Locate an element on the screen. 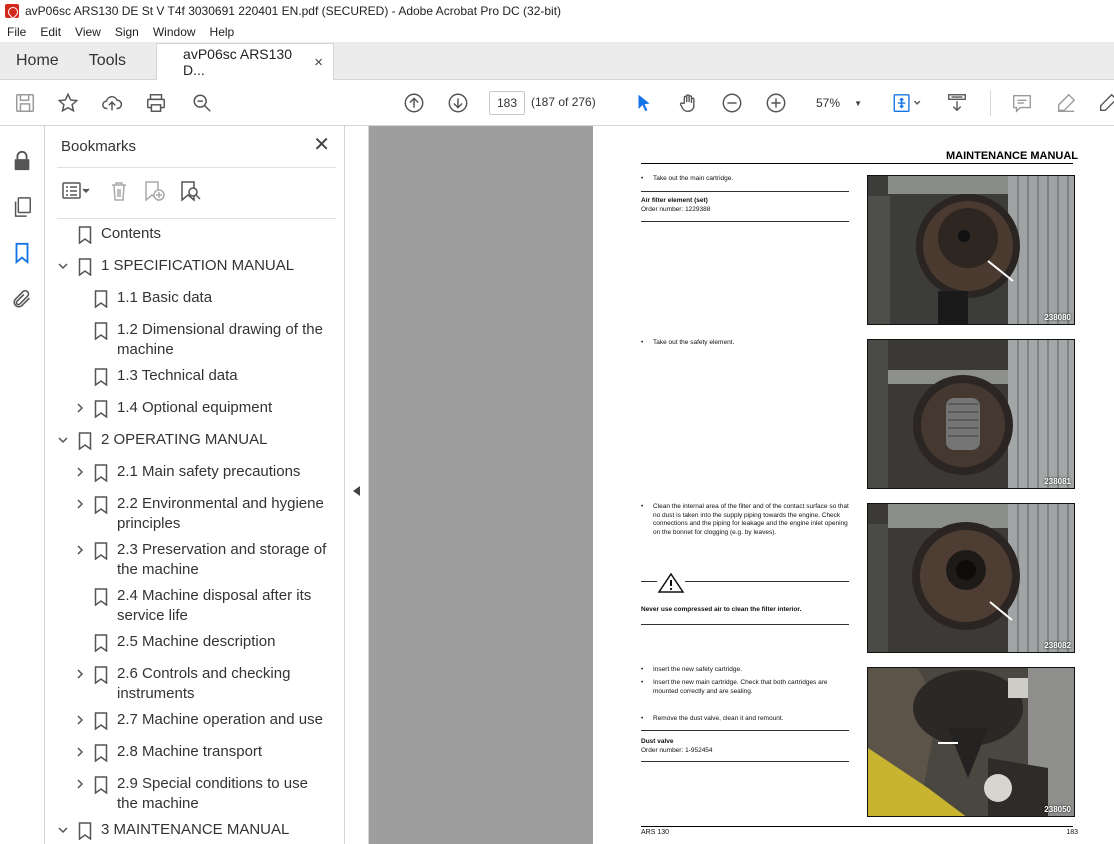 Image resolution: width=1114 pixels, height=844 pixels. highlight-icon is located at coordinates (1066, 103).